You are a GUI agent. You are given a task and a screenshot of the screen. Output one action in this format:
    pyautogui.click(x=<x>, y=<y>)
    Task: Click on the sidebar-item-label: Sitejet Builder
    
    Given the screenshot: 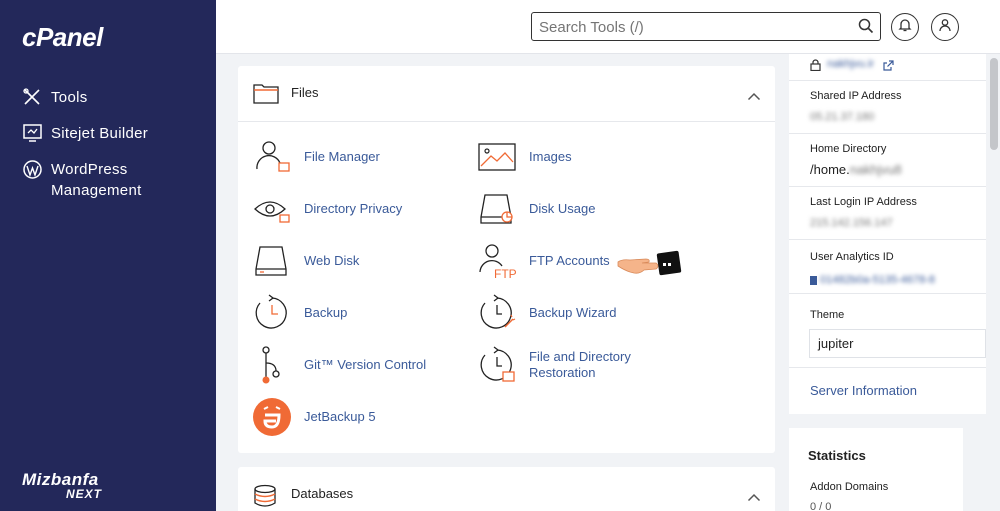 What is the action you would take?
    pyautogui.click(x=100, y=133)
    